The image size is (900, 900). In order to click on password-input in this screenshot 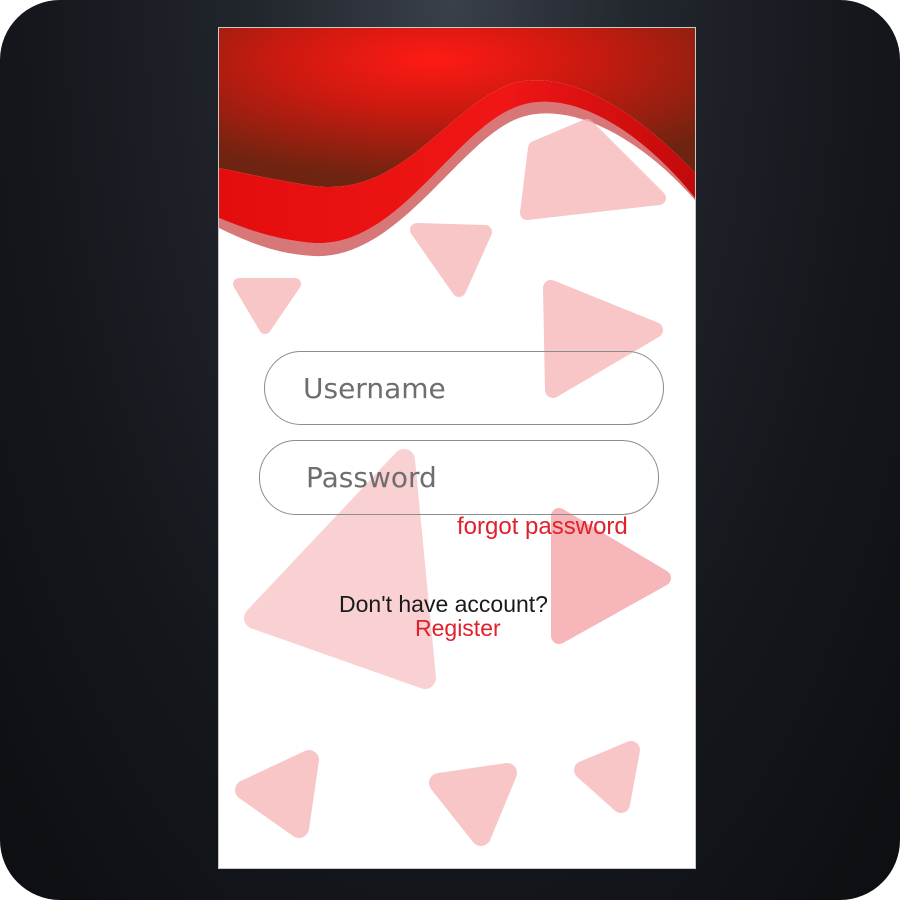, I will do `click(459, 477)`.